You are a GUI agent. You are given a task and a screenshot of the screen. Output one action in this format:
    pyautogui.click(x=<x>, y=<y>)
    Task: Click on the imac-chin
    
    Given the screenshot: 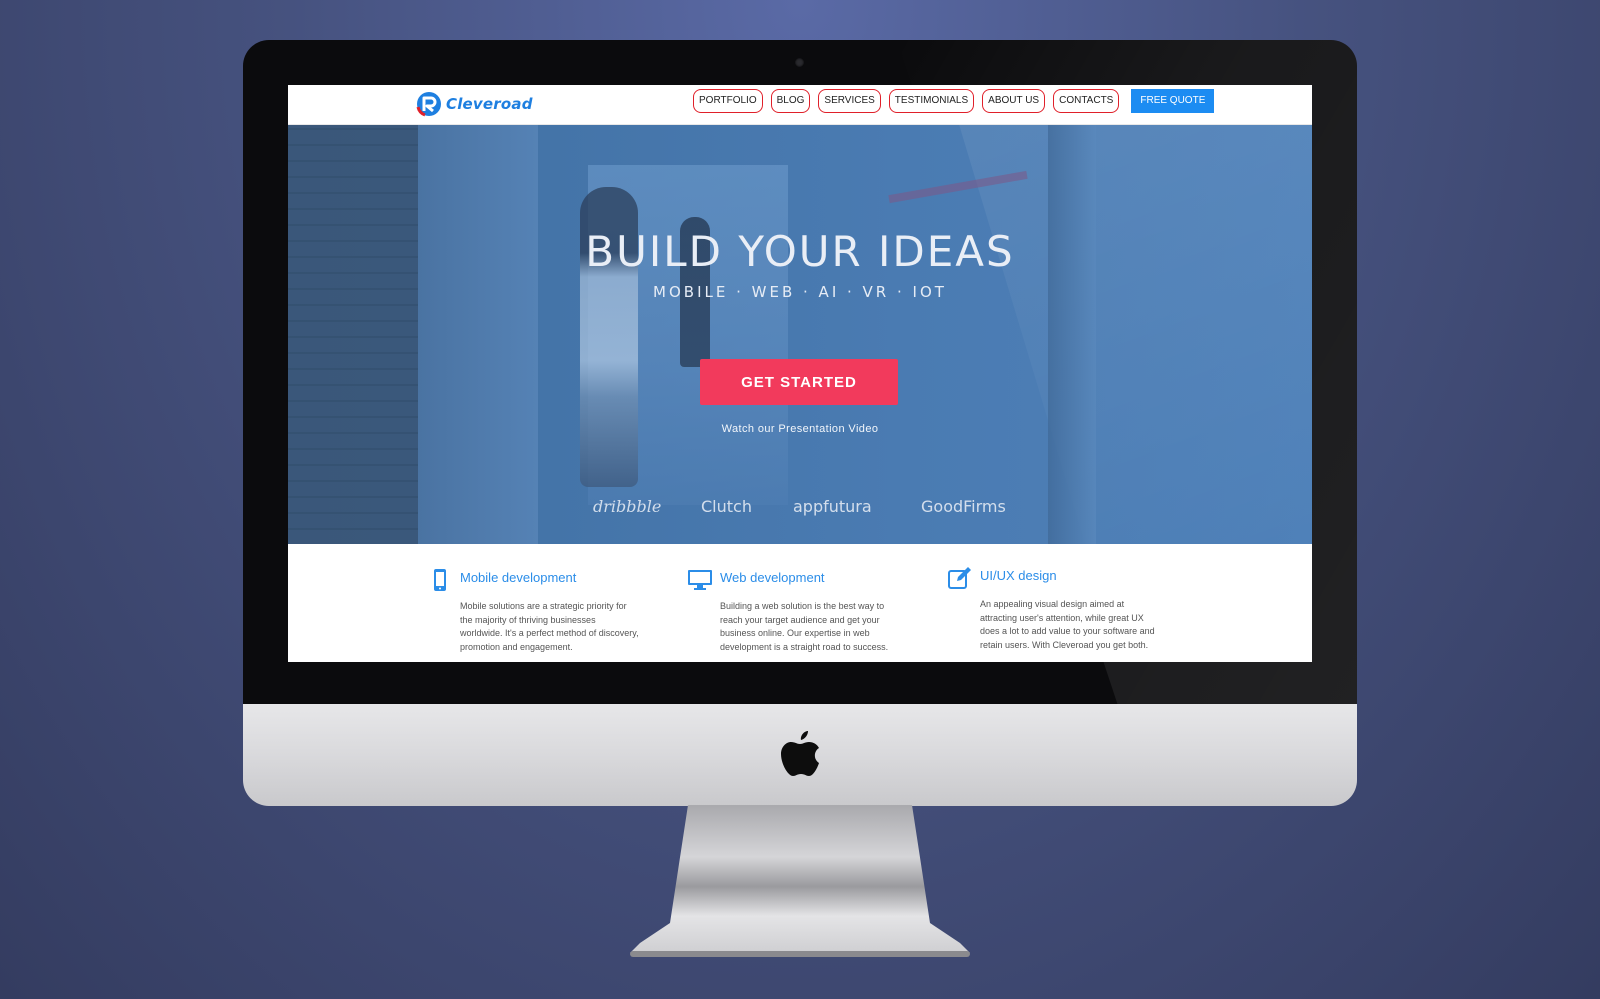 What is the action you would take?
    pyautogui.click(x=800, y=755)
    